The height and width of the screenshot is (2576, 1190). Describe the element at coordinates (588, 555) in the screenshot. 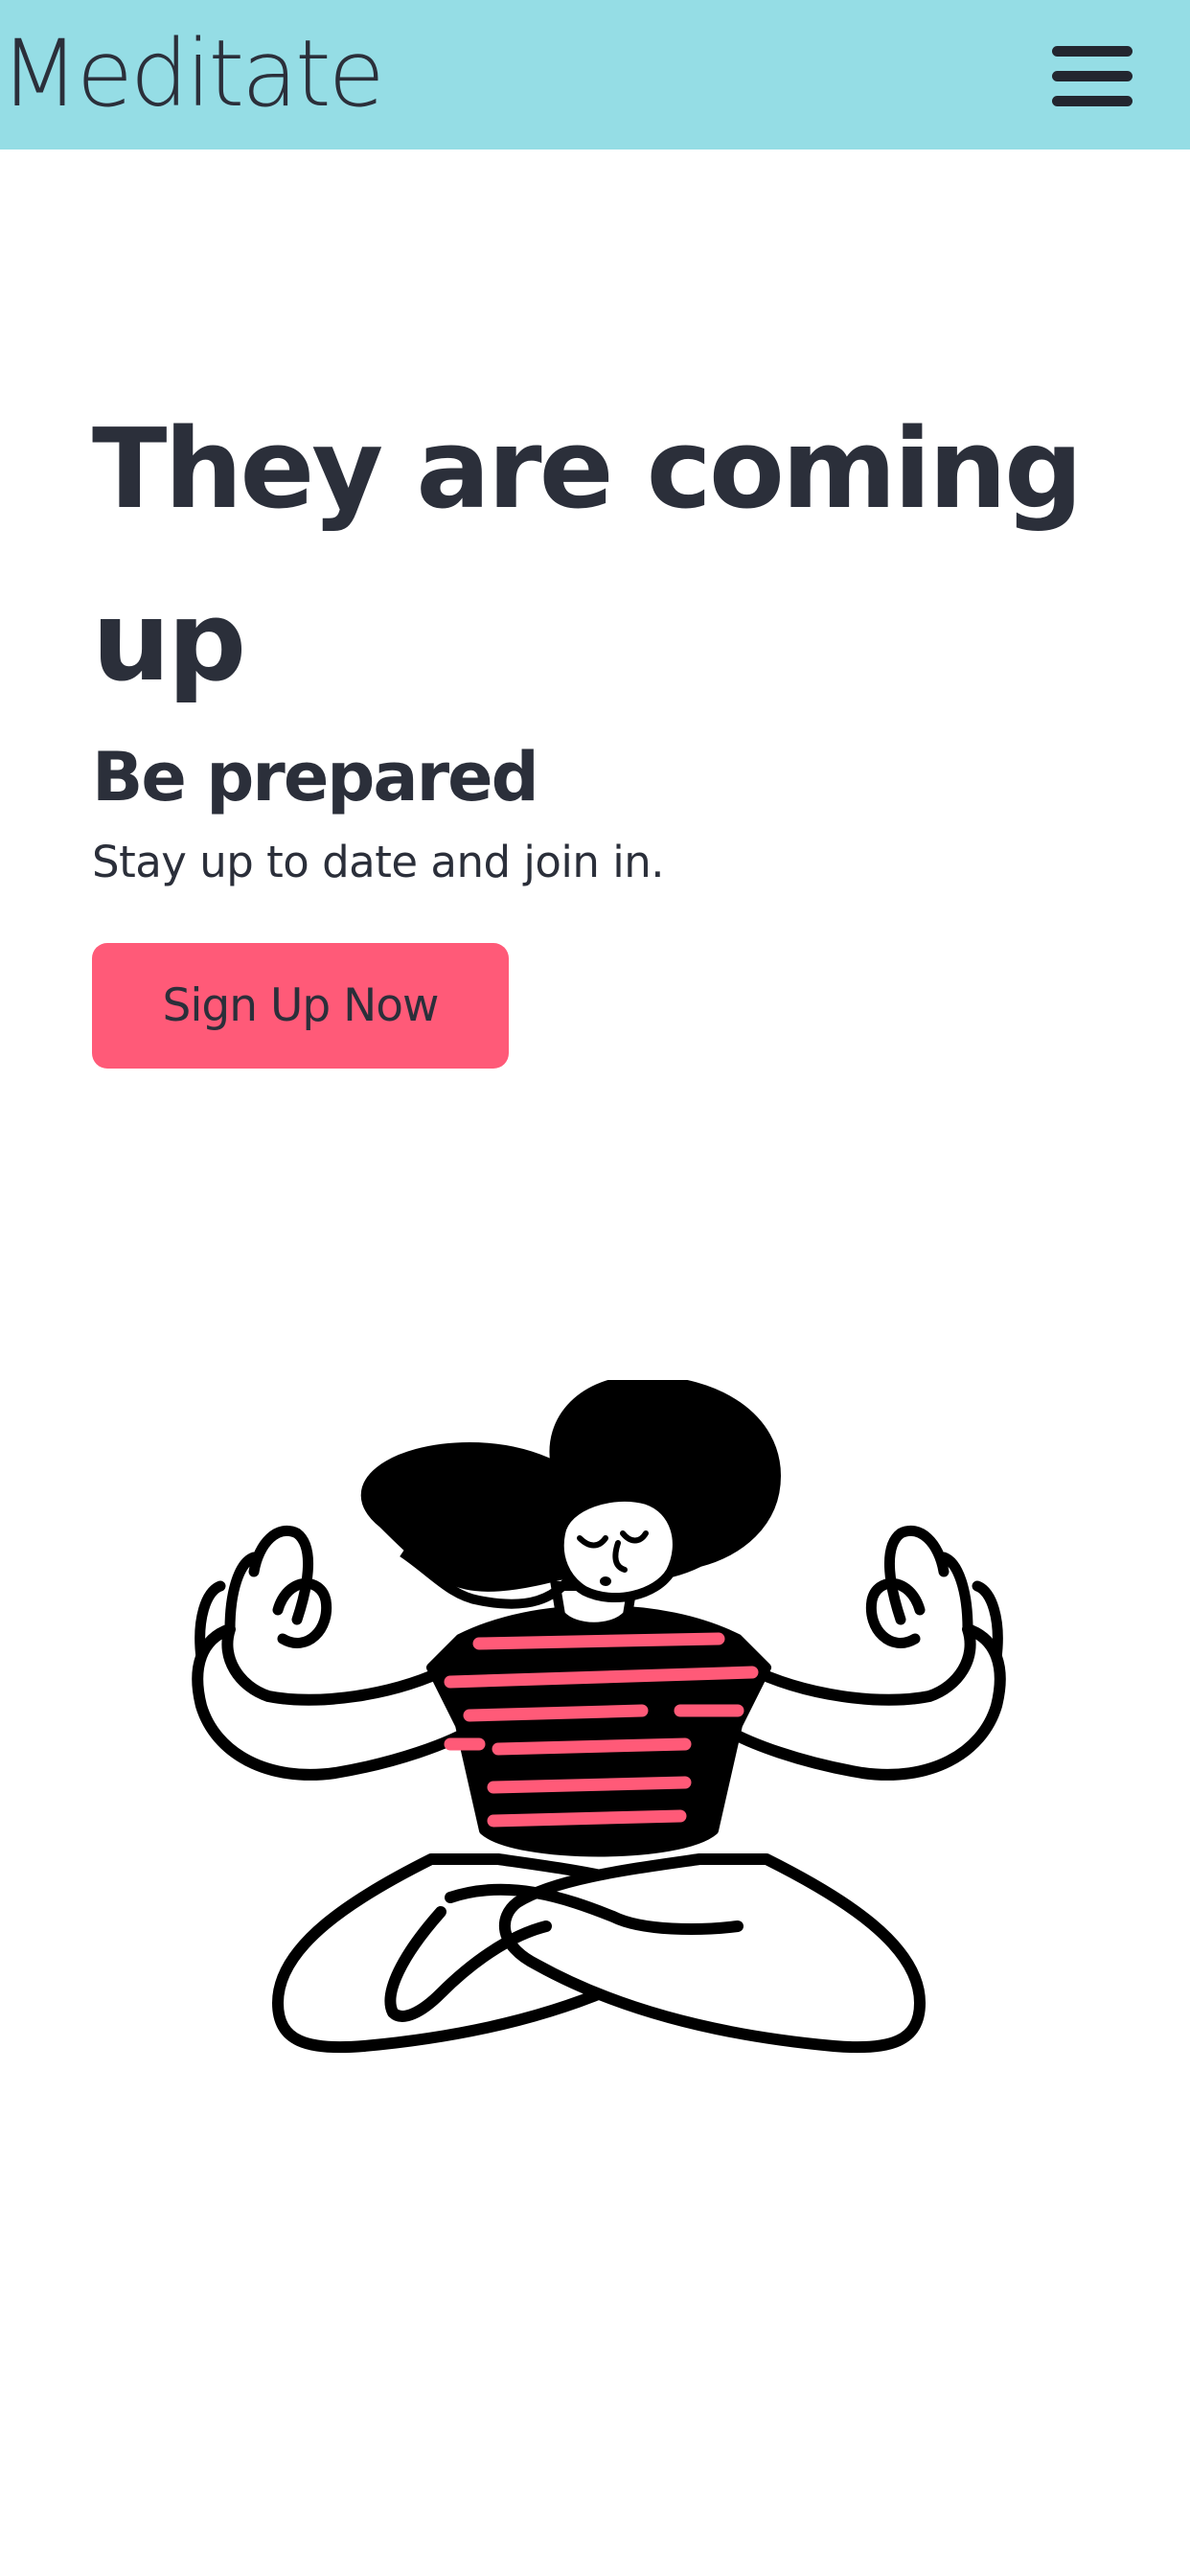

I see `hero-headline: They are coming up` at that location.